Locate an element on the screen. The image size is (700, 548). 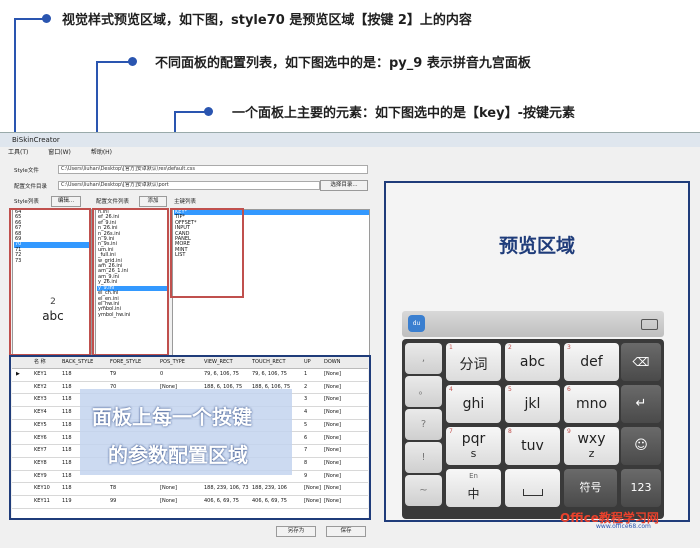
key-number: 3 is located at coordinates (569, 347).